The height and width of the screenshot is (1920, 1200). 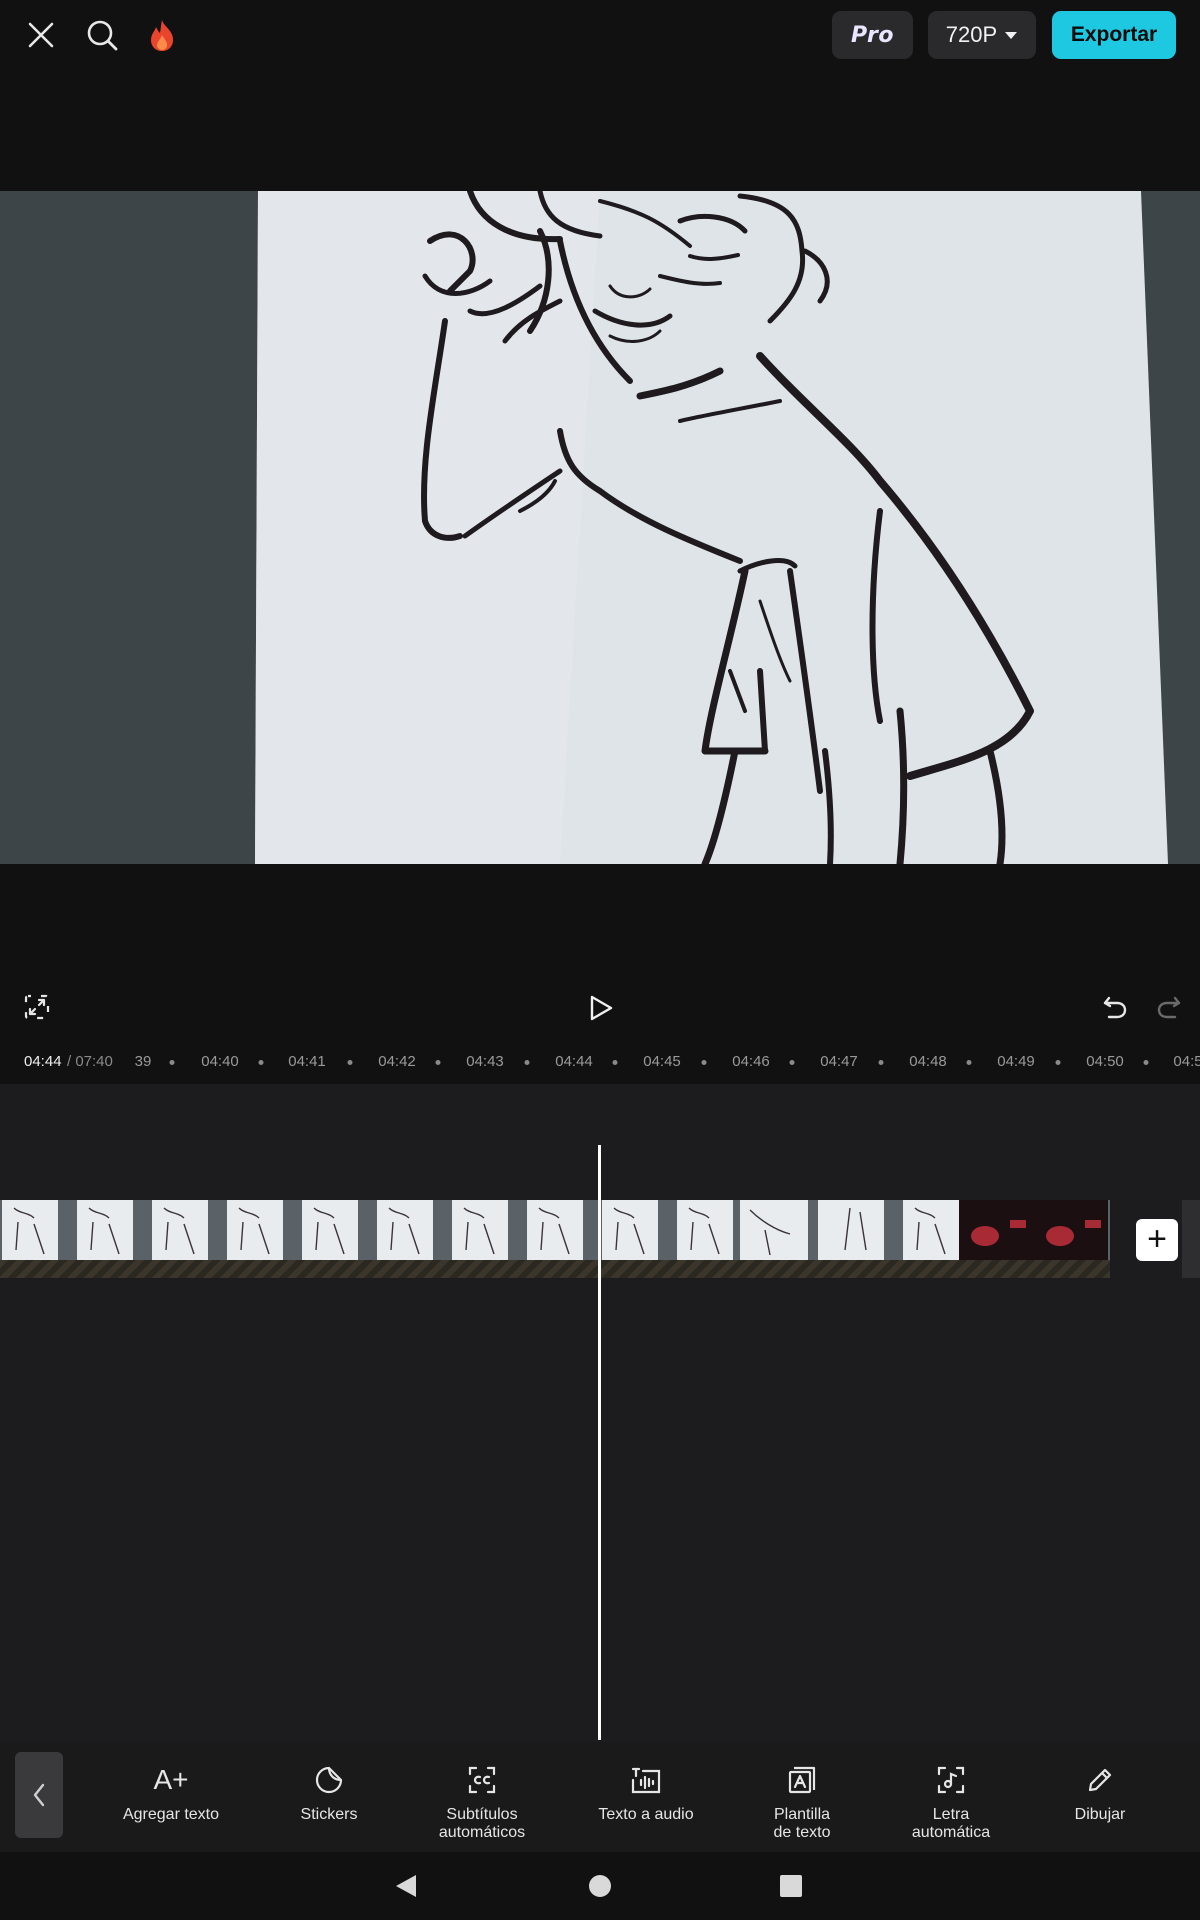 I want to click on recents-icon, so click(x=791, y=1886).